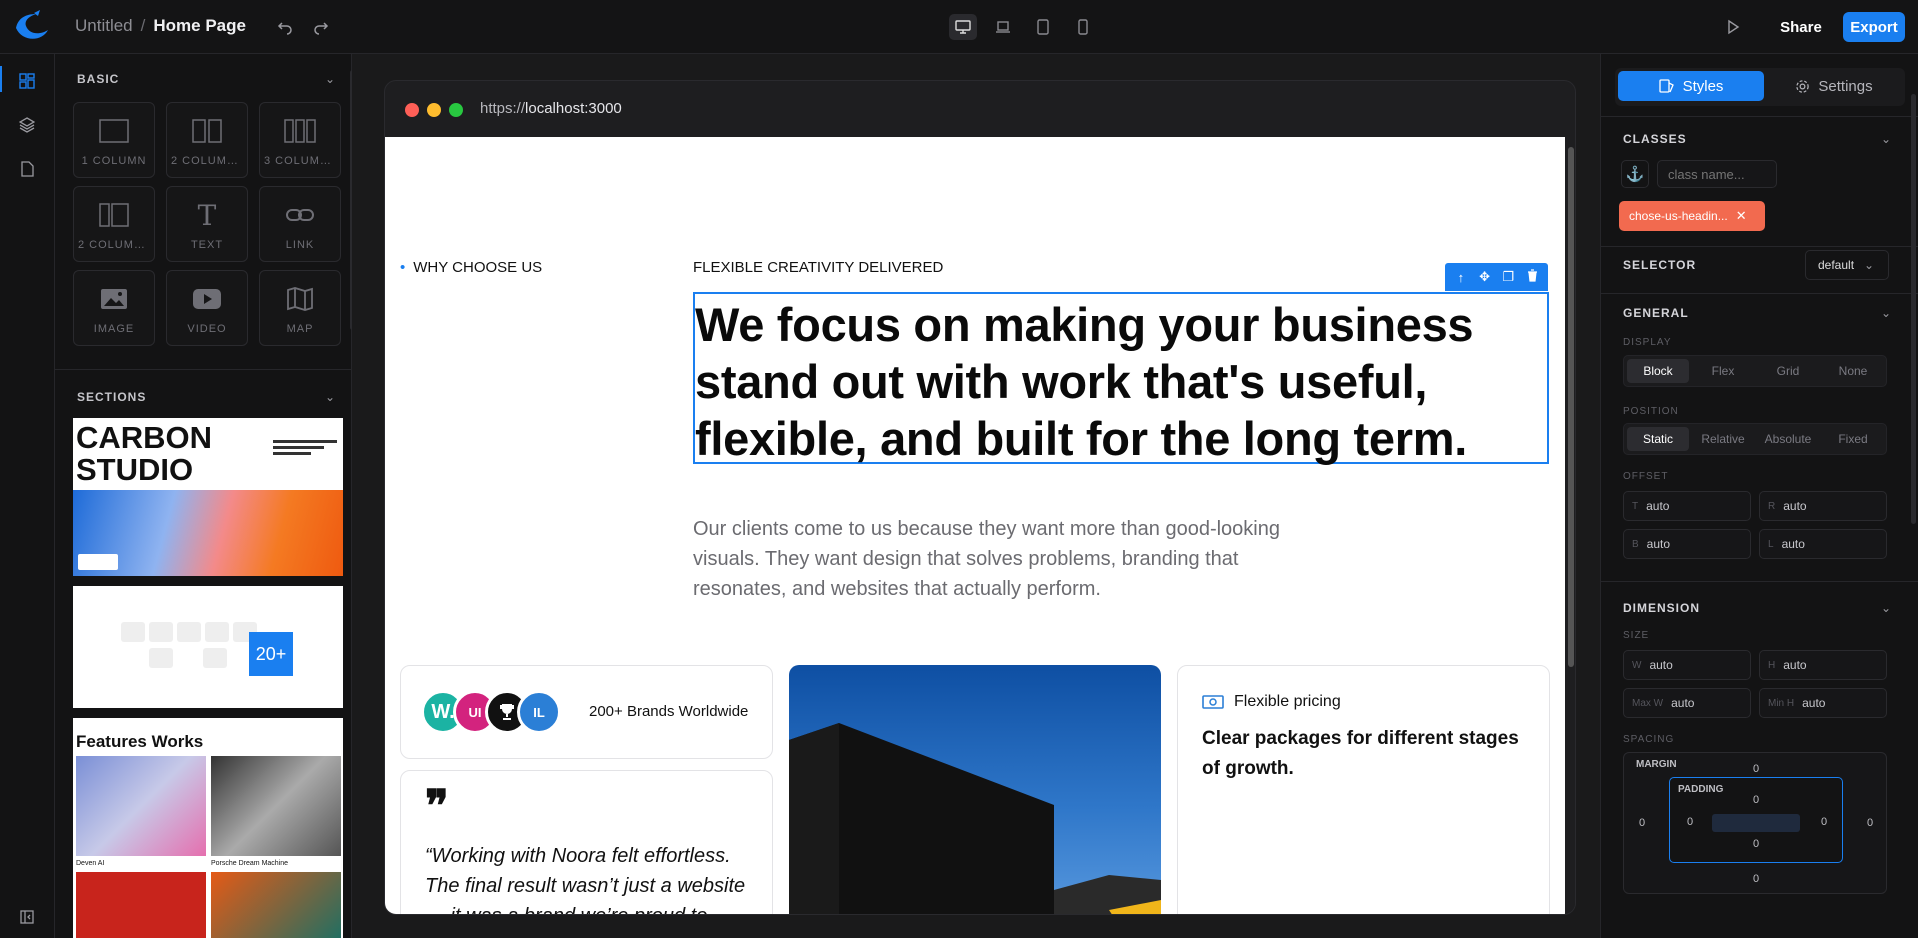  What do you see at coordinates (1733, 27) in the screenshot?
I see `play-preview-icon` at bounding box center [1733, 27].